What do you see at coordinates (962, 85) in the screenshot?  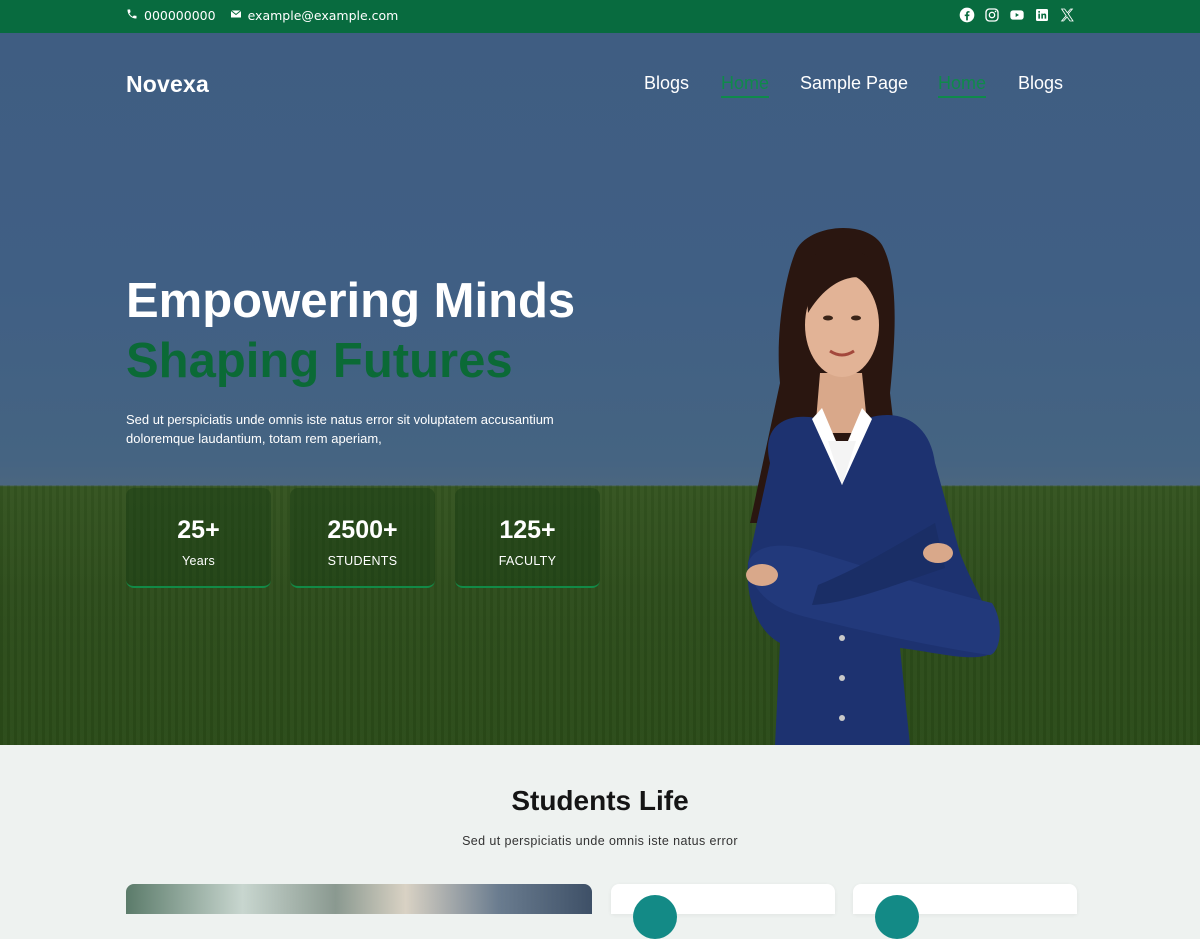 I see `nav-item-home-2: Home` at bounding box center [962, 85].